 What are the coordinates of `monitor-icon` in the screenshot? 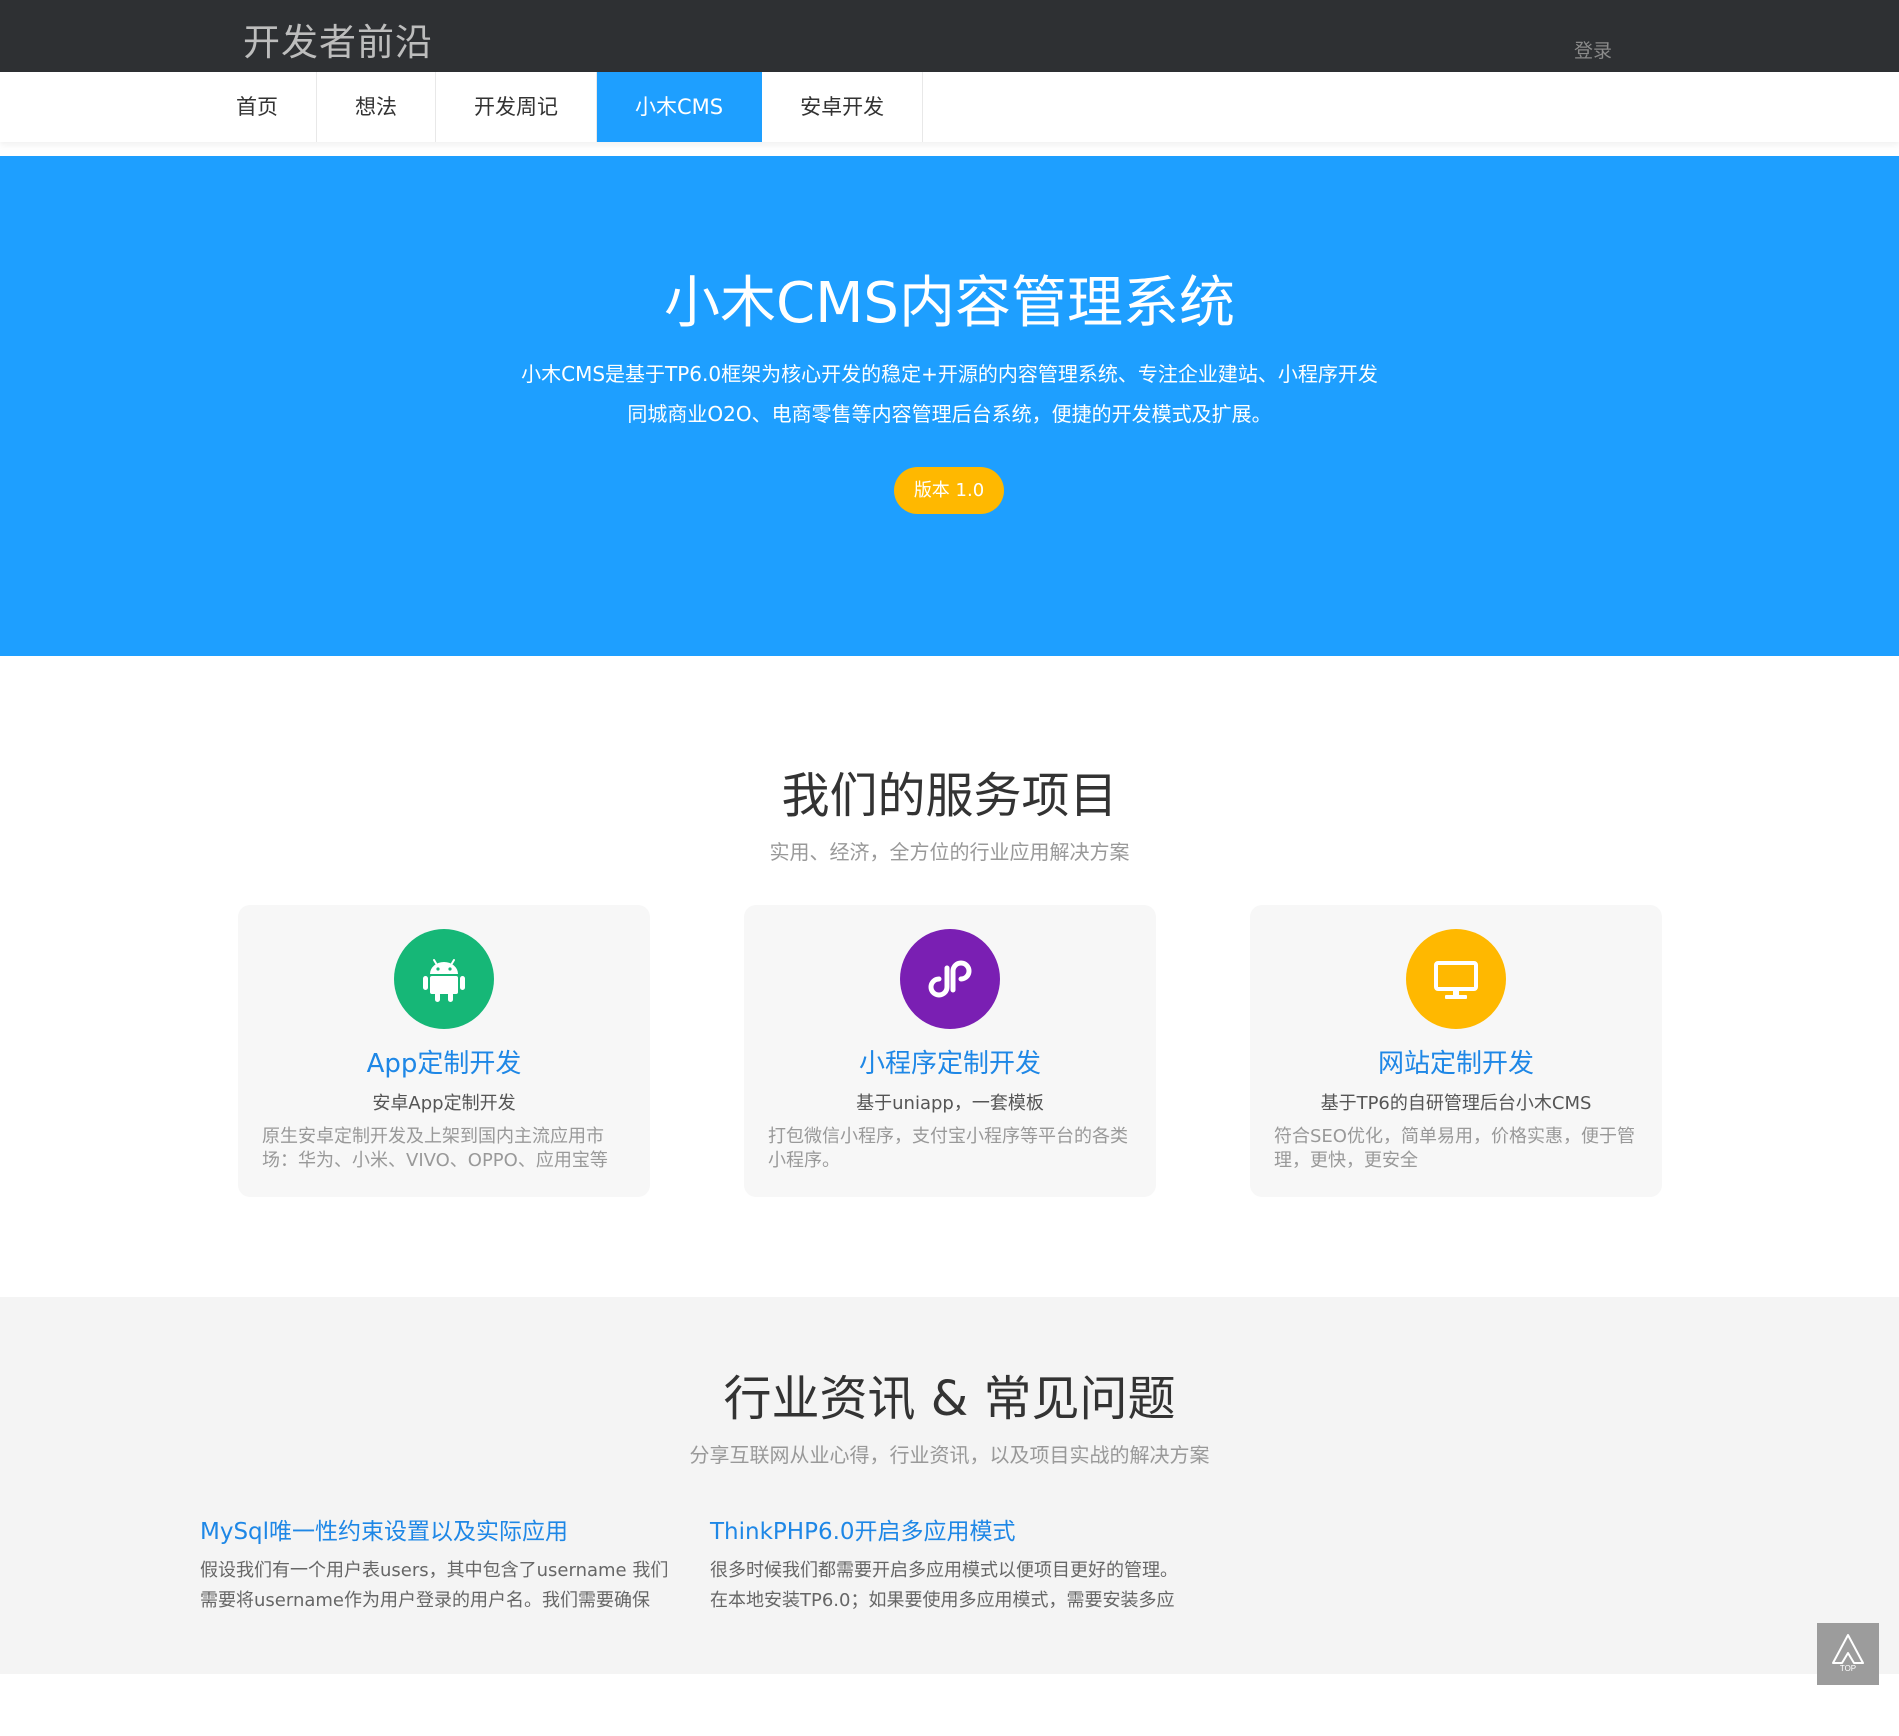 It's located at (1456, 979).